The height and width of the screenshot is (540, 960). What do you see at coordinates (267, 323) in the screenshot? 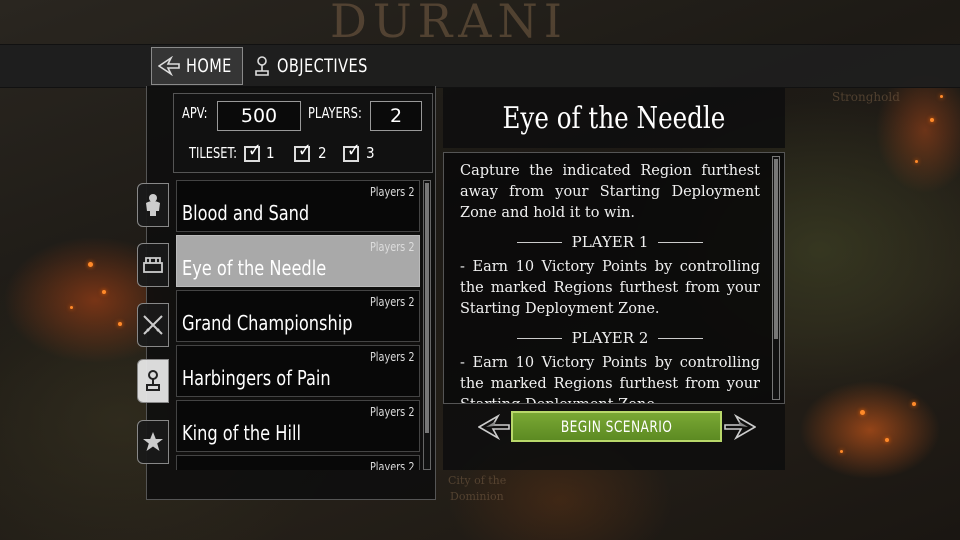
I see `scenario-name: Grand Championship` at bounding box center [267, 323].